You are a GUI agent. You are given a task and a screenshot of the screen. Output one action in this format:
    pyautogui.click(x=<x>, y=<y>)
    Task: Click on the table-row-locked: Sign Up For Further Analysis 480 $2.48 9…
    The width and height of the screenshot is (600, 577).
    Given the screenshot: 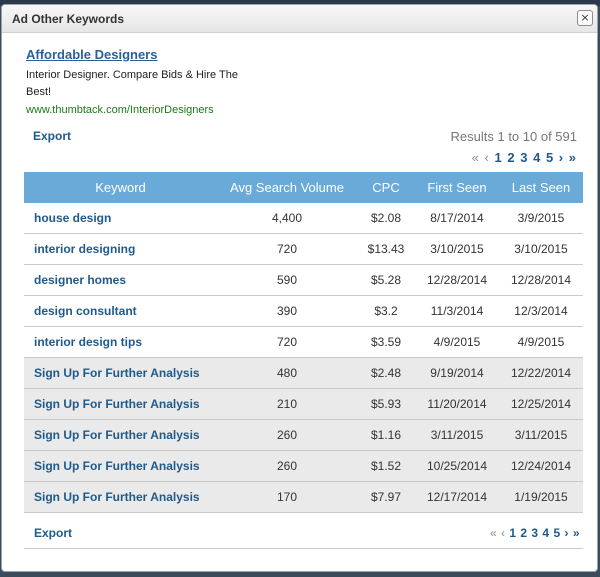 What is the action you would take?
    pyautogui.click(x=303, y=373)
    